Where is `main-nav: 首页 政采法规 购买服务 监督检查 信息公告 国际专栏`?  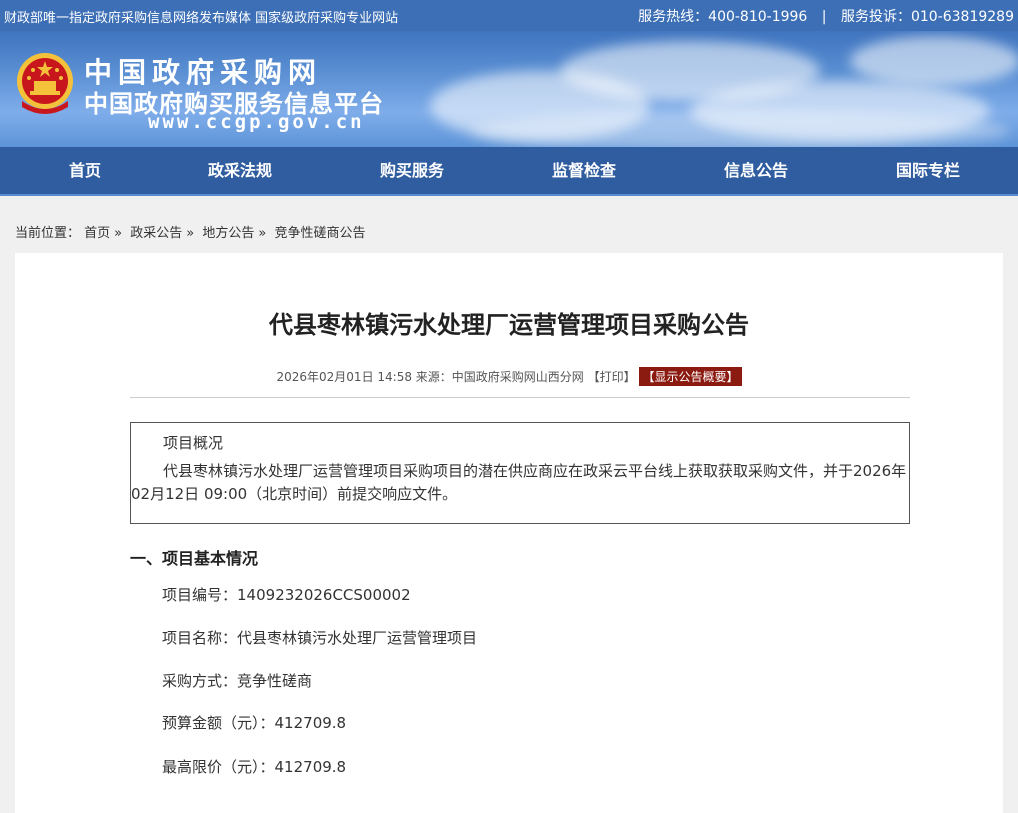
main-nav: 首页 政采法规 购买服务 监督检查 信息公告 国际专栏 is located at coordinates (509, 171).